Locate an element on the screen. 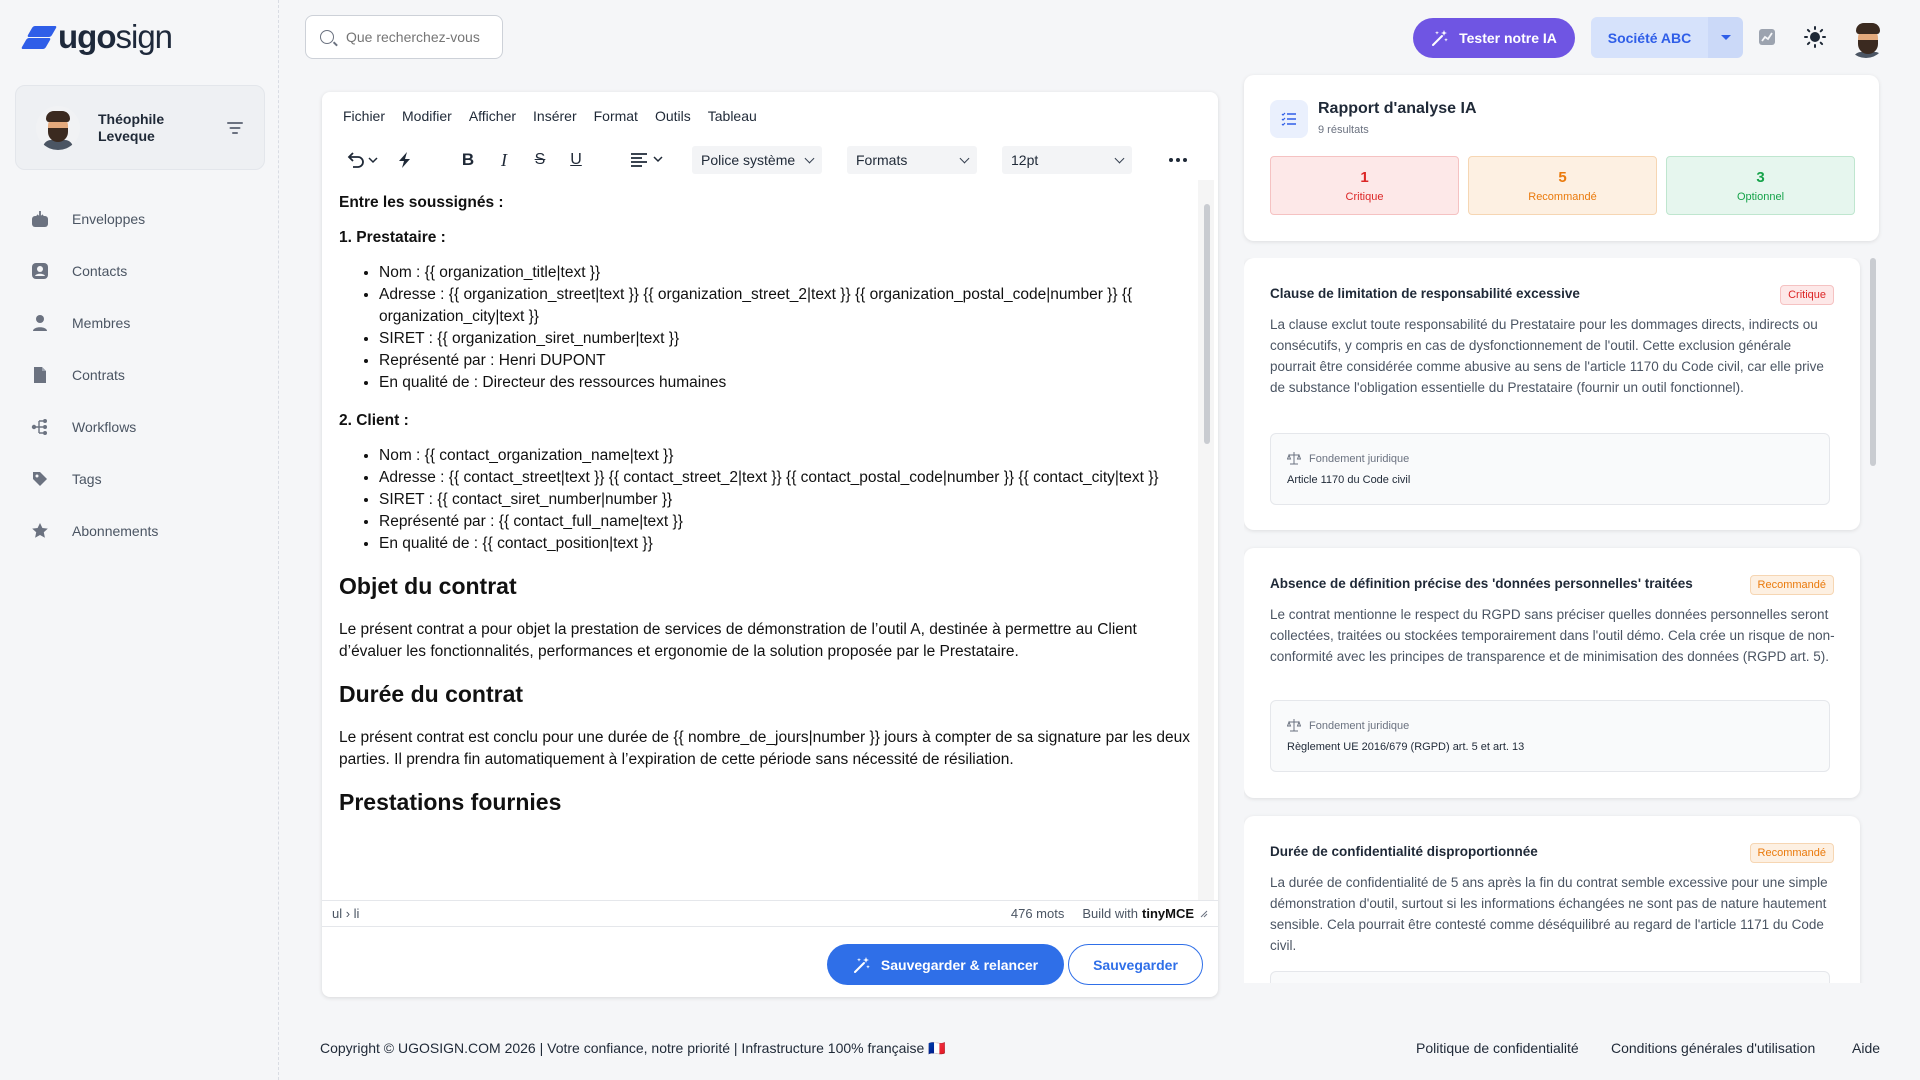 Image resolution: width=1920 pixels, height=1080 pixels. stat-count: 3 is located at coordinates (1760, 177).